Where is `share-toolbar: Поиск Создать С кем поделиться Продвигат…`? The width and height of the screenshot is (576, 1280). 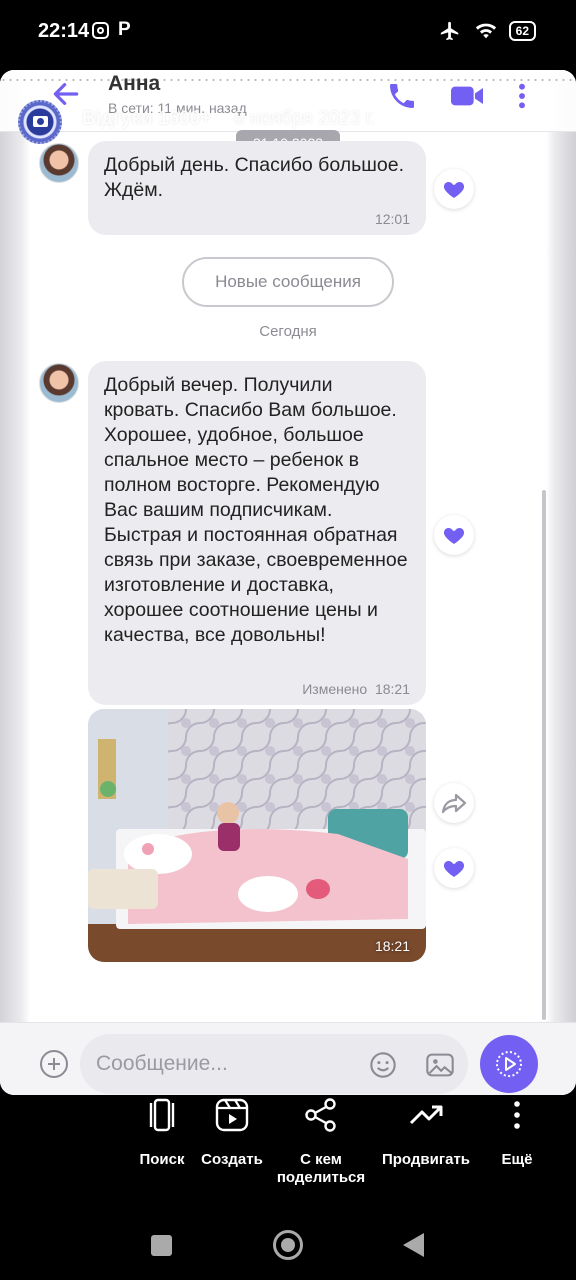 share-toolbar: Поиск Создать С кем поделиться Продвигат… is located at coordinates (288, 1155).